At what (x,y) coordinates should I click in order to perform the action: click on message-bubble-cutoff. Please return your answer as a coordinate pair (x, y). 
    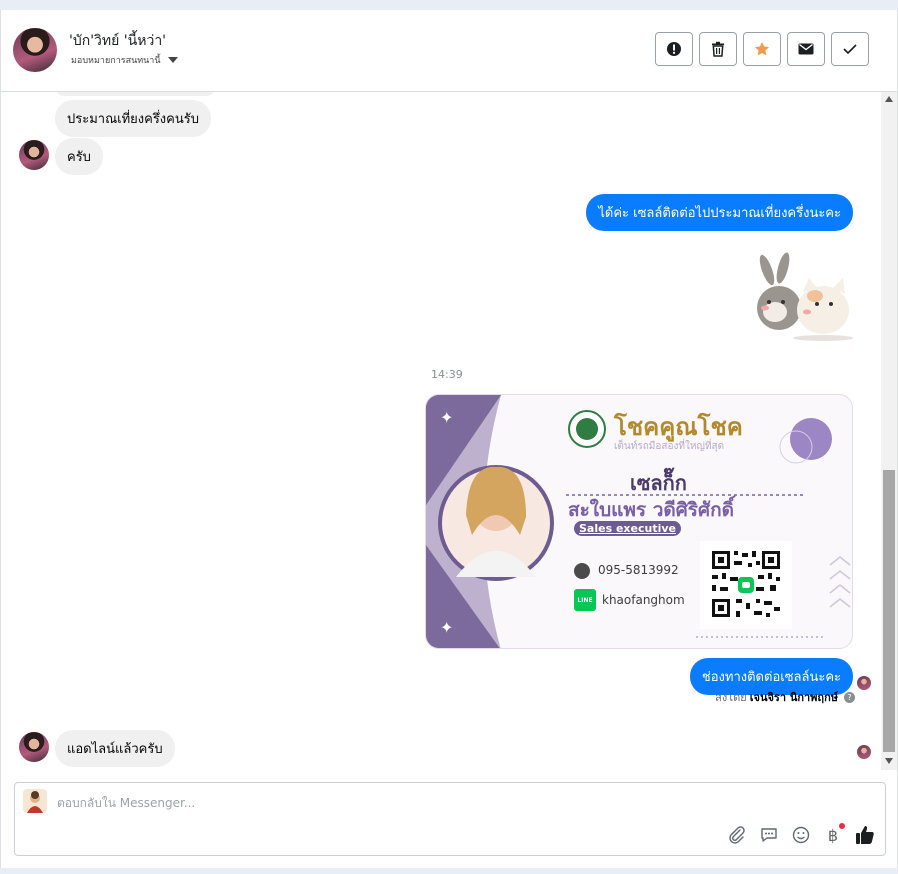
    Looking at the image, I should click on (135, 94).